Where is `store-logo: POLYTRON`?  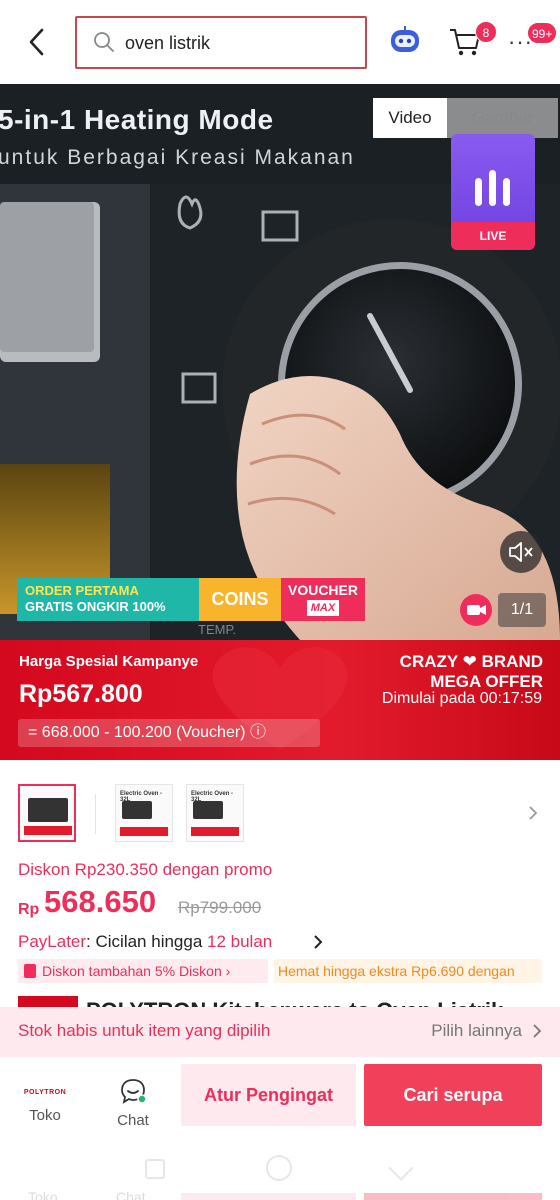
store-logo: POLYTRON is located at coordinates (45, 1092).